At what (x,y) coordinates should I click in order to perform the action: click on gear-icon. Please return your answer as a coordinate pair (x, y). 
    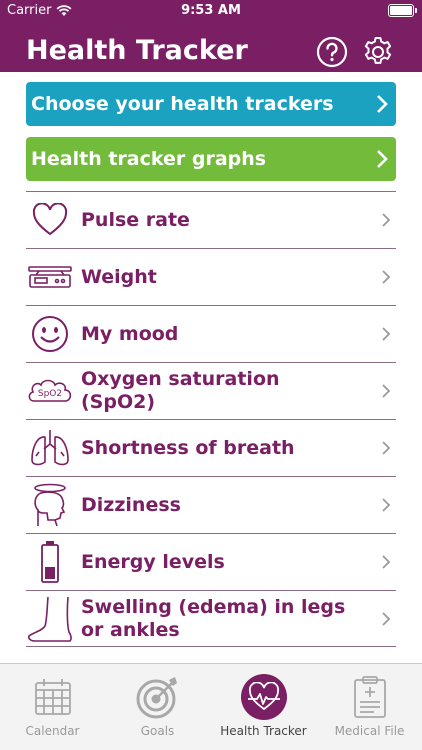
    Looking at the image, I should click on (378, 52).